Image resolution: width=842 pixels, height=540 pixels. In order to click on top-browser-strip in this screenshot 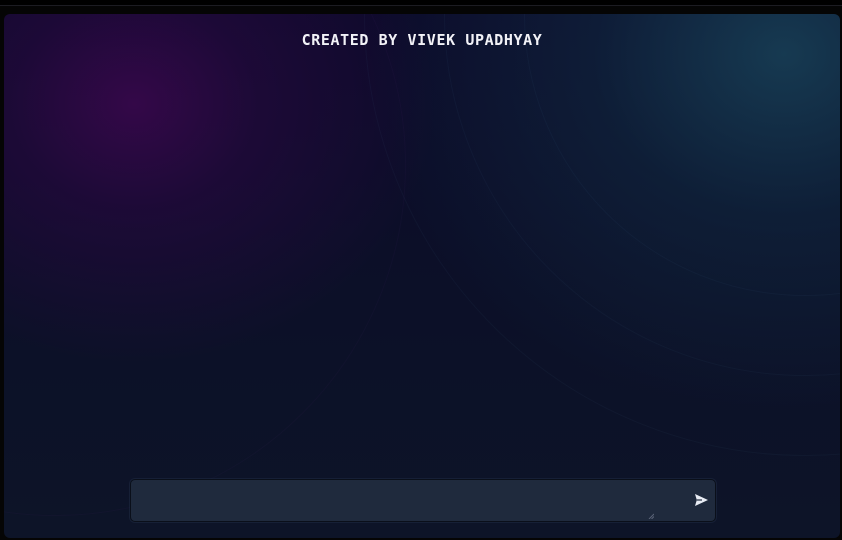, I will do `click(421, 3)`.